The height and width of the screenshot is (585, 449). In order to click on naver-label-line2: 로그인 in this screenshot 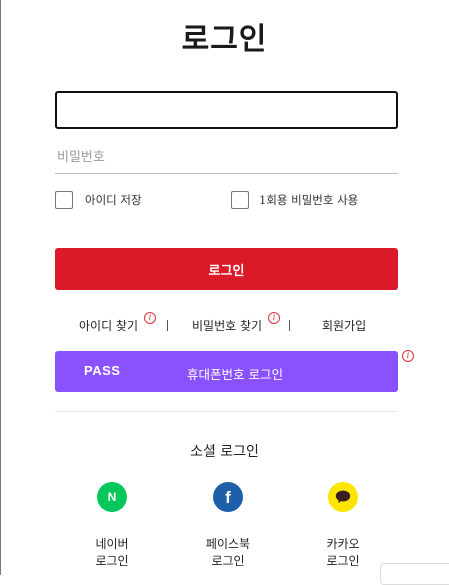, I will do `click(112, 561)`.